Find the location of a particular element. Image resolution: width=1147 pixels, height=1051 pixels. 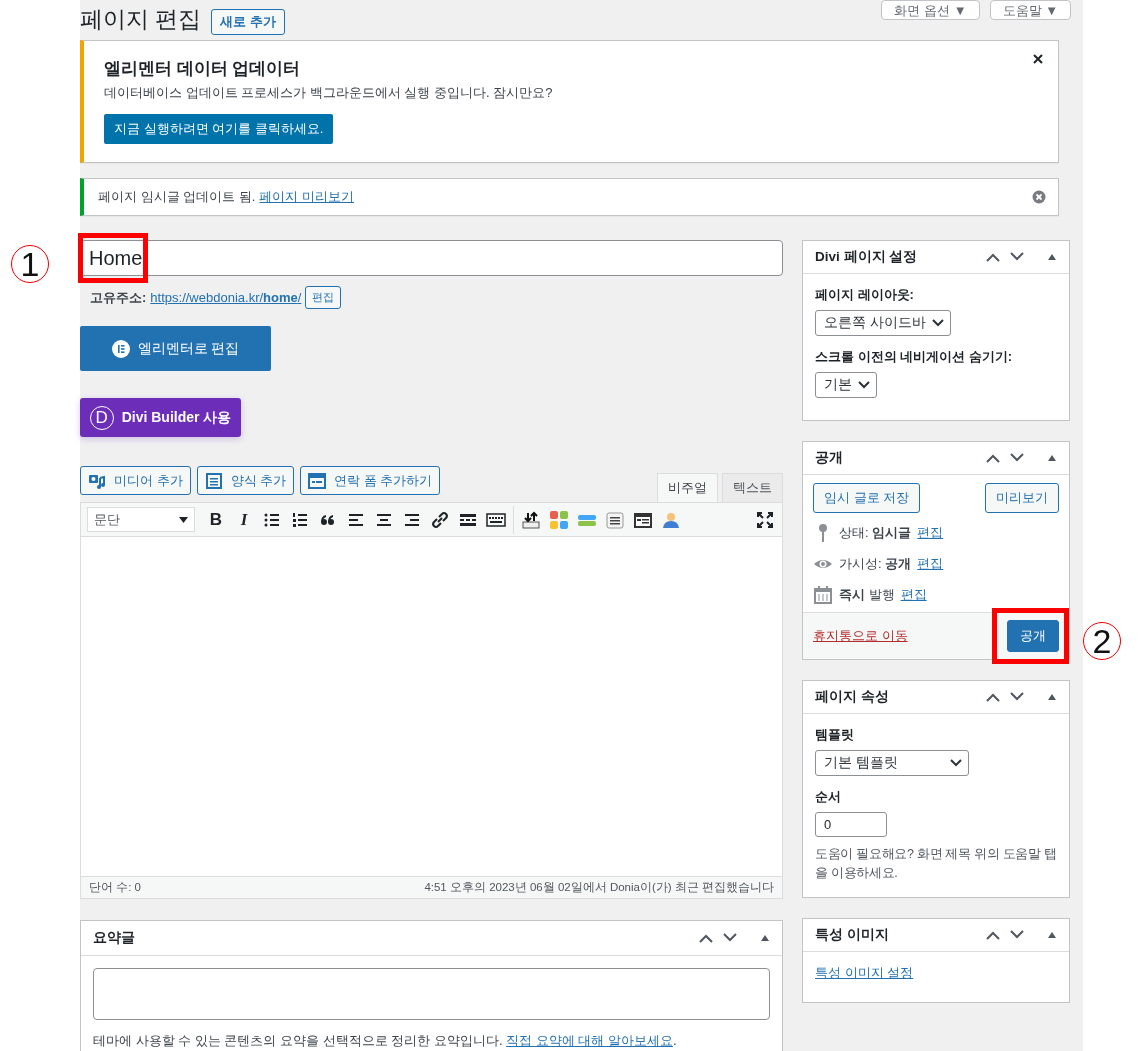

field-label: 순서 is located at coordinates (828, 797).